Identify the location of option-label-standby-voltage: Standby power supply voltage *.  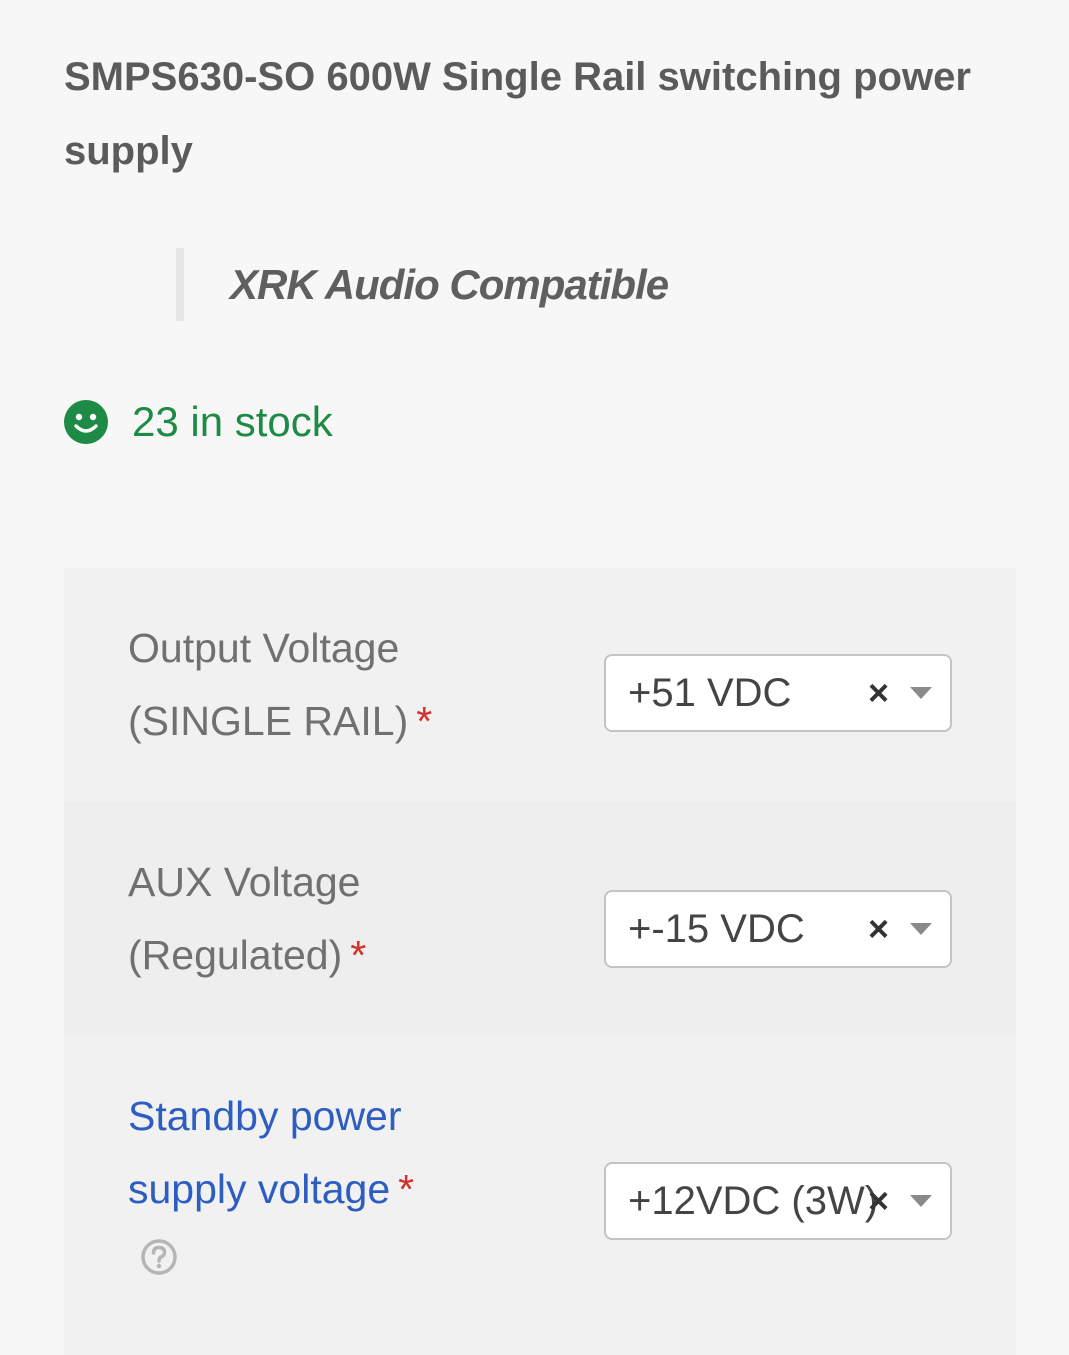
(293, 1178).